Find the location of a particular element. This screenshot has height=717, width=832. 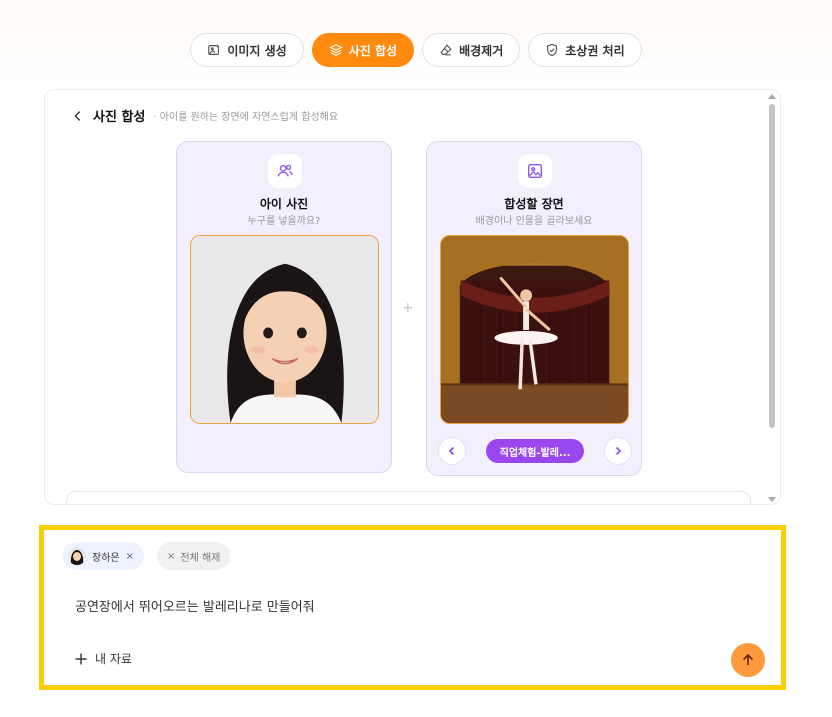

my-data-button: 내 자료 is located at coordinates (103, 658).